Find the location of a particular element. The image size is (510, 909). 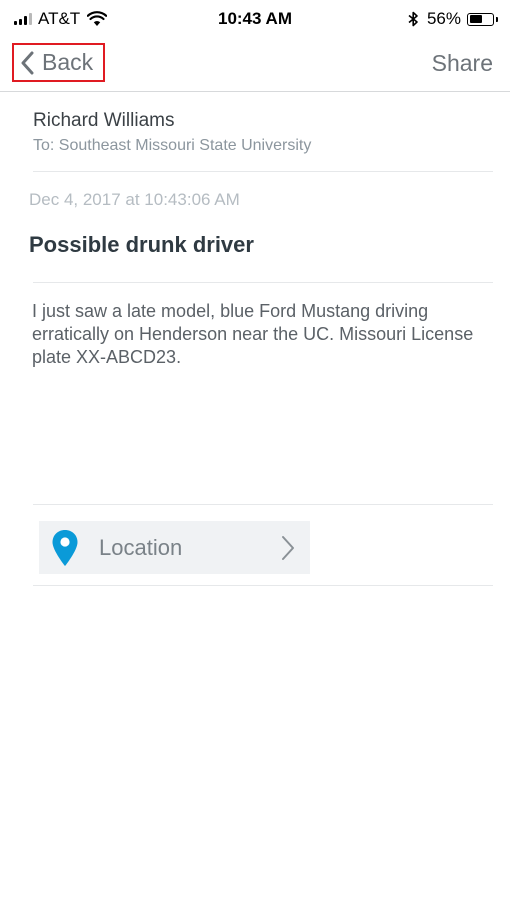

recipient-line: To: Southeast Missouri State University is located at coordinates (172, 145).